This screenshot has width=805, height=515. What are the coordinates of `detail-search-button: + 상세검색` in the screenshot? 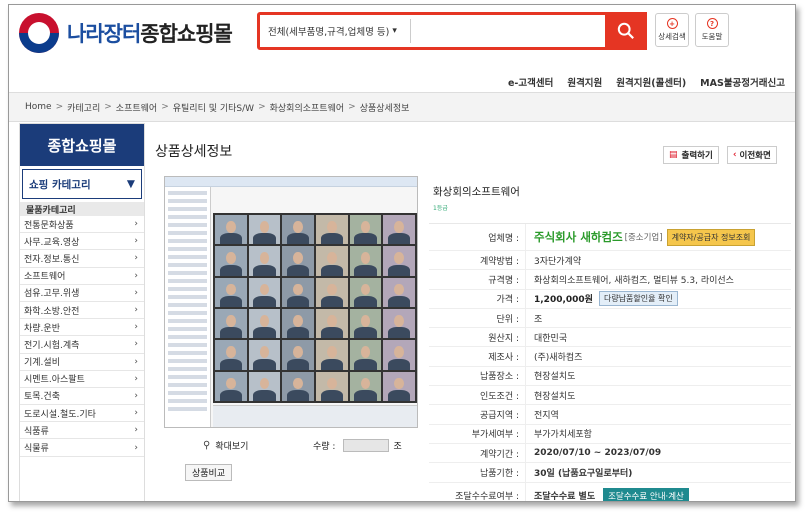 It's located at (672, 30).